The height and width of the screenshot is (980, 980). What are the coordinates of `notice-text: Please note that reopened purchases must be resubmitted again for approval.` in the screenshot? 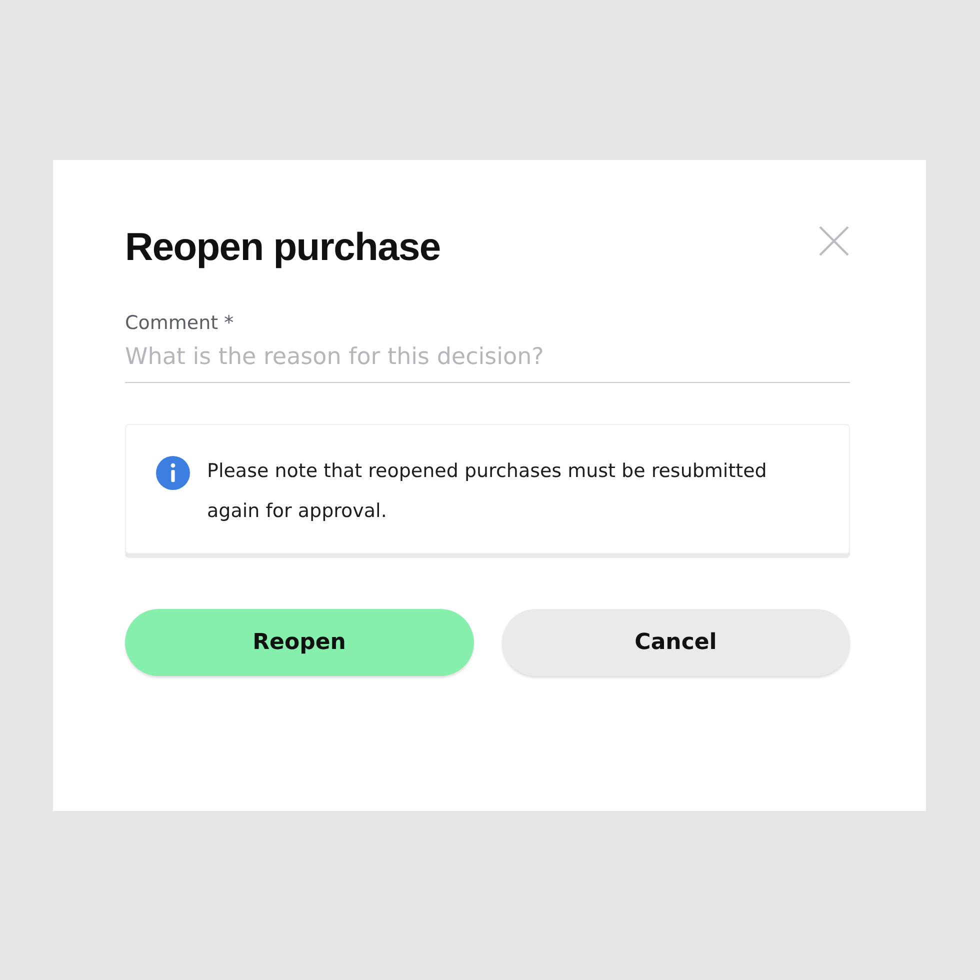 It's located at (487, 491).